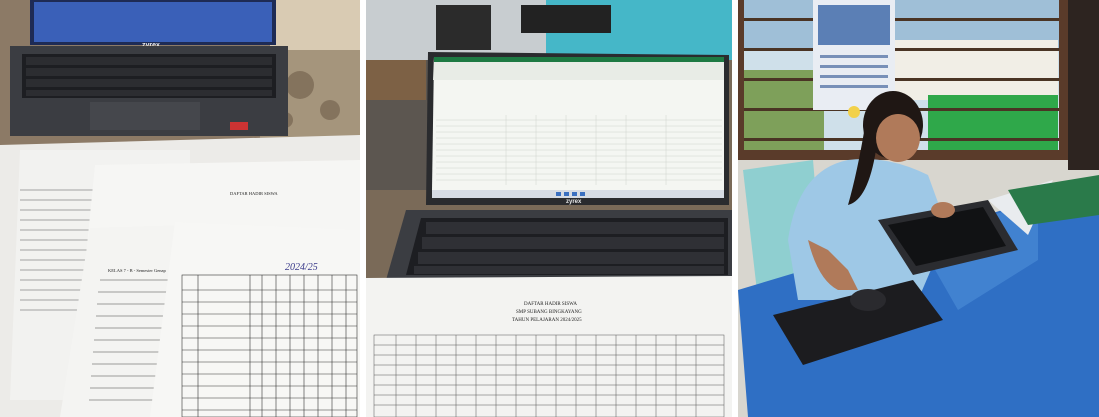 The image size is (1099, 417). I want to click on sheet-subtitle: SMP SUBANG BINGKAYANG, so click(549, 312).